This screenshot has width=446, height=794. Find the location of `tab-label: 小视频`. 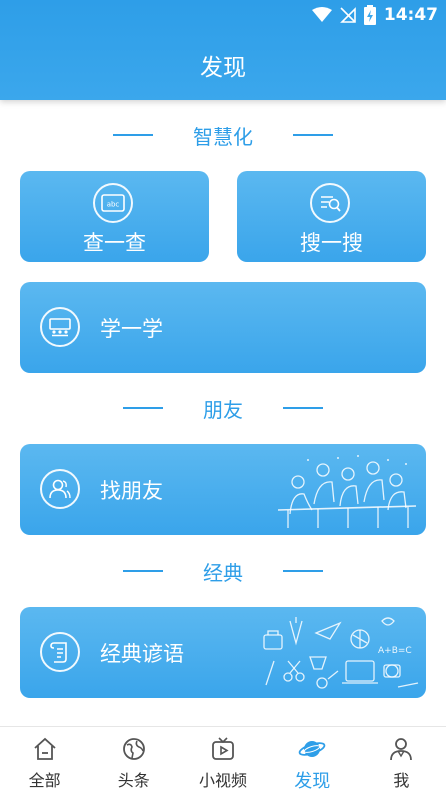

tab-label: 小视频 is located at coordinates (223, 780).